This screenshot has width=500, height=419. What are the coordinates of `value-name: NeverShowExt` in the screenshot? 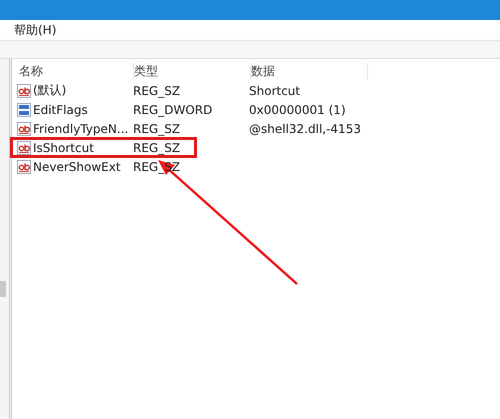 It's located at (77, 167).